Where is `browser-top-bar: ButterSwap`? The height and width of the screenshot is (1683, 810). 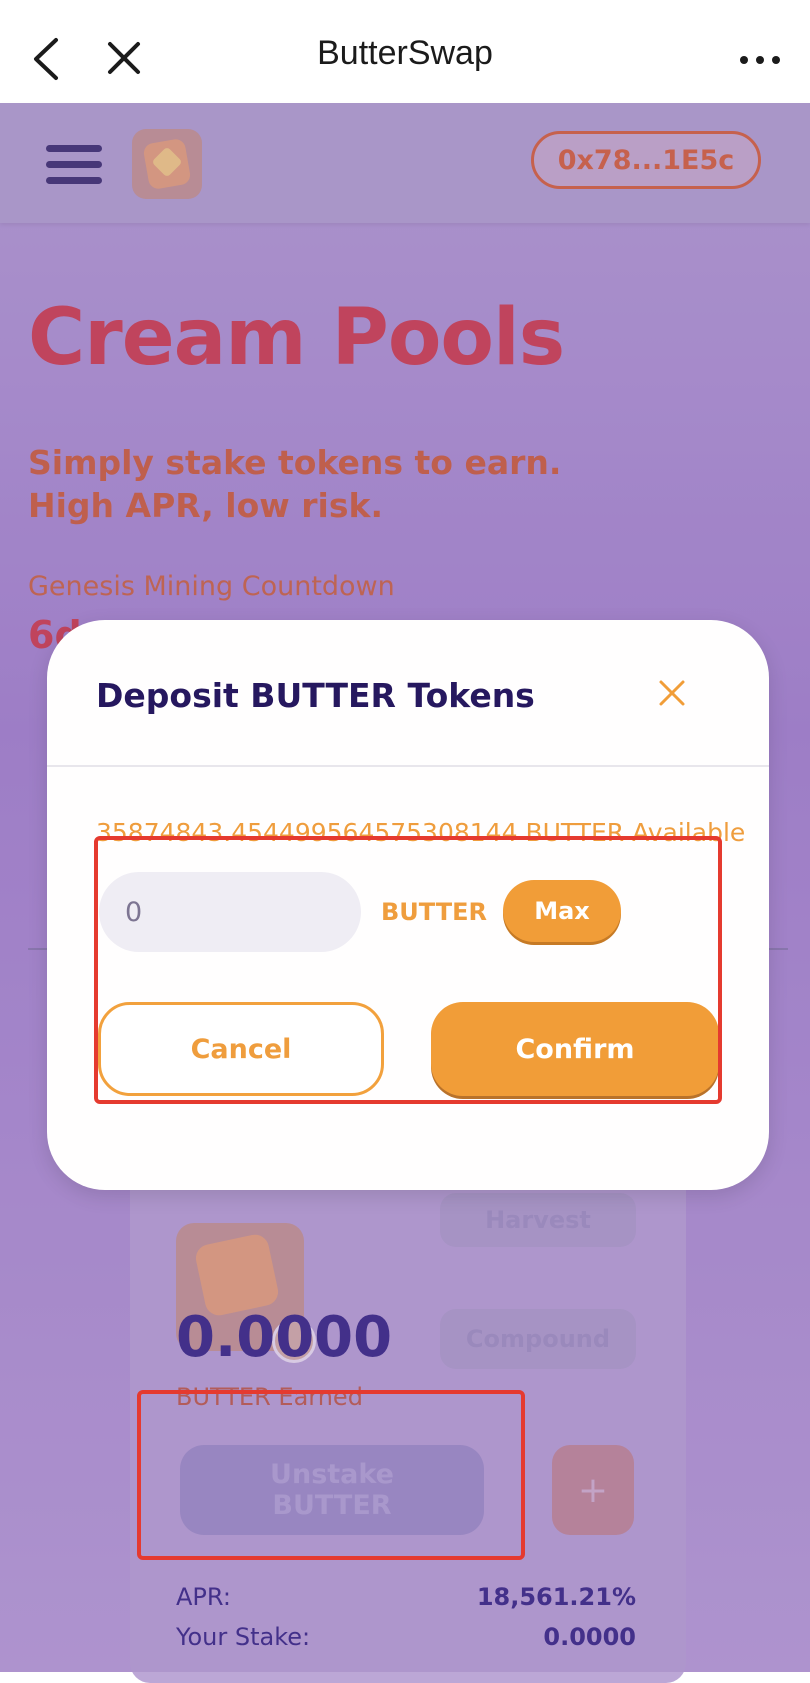
browser-top-bar: ButterSwap is located at coordinates (405, 52).